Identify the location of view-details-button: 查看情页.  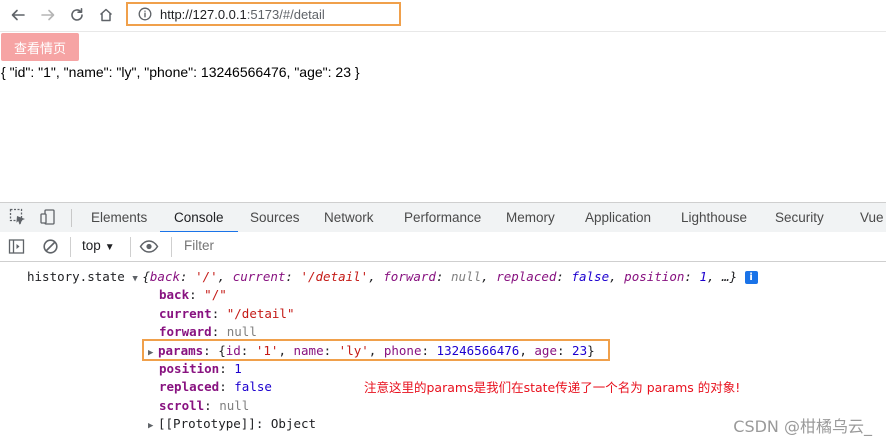
(40, 47).